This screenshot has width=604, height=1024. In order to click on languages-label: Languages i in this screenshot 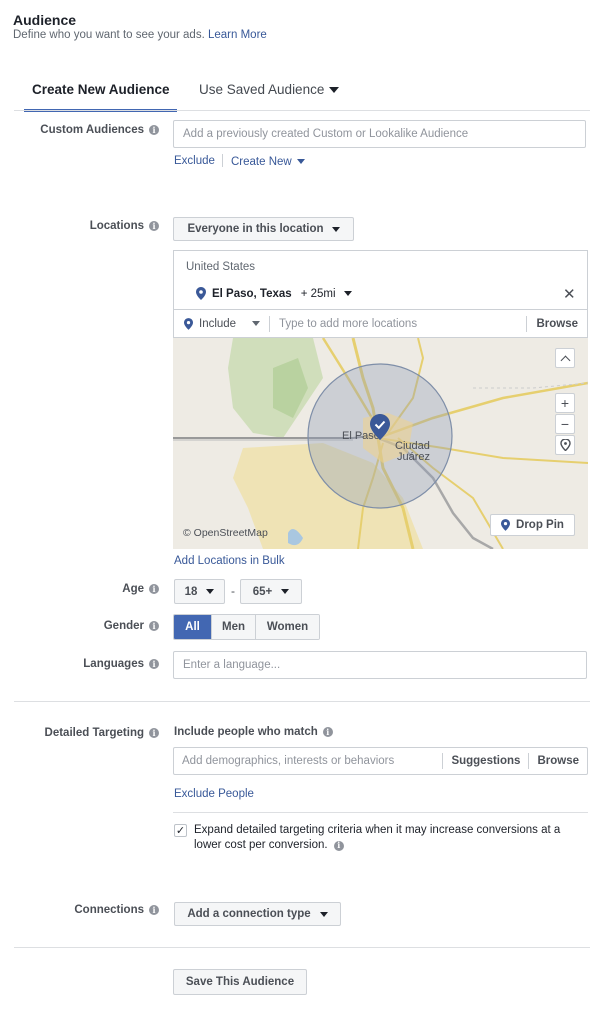, I will do `click(121, 664)`.